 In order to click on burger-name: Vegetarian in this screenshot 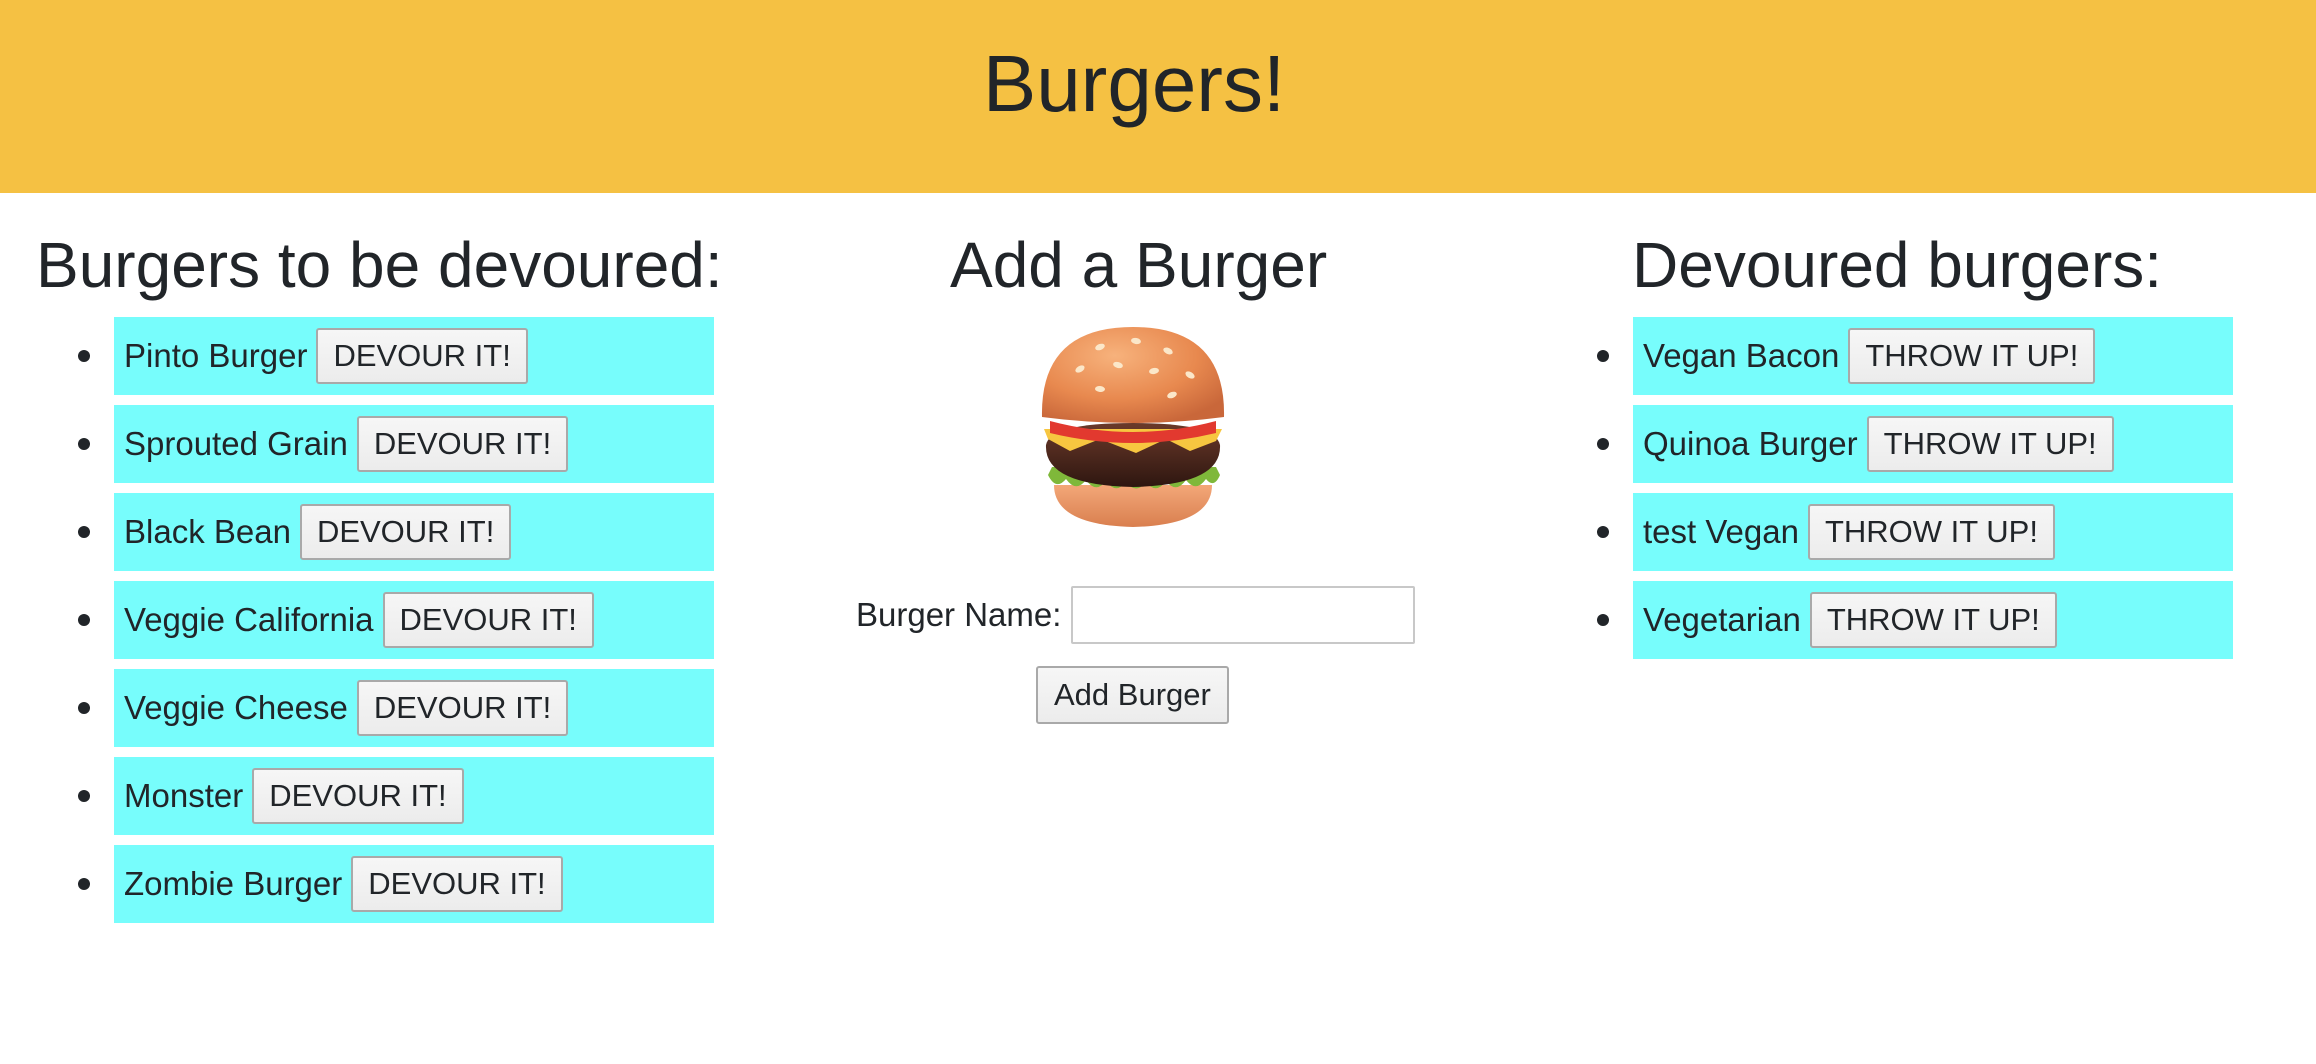, I will do `click(1722, 619)`.